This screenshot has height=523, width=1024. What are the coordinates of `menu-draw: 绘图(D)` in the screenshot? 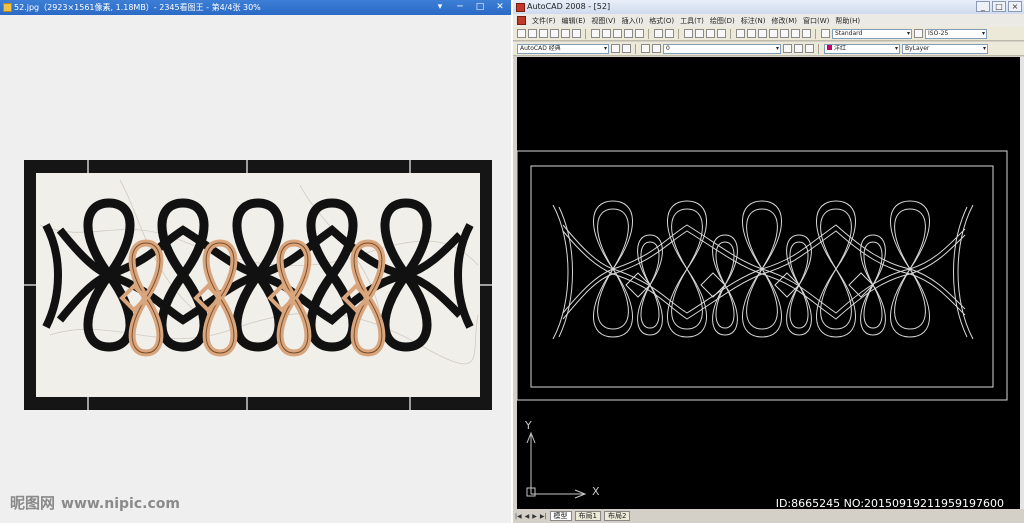 It's located at (722, 21).